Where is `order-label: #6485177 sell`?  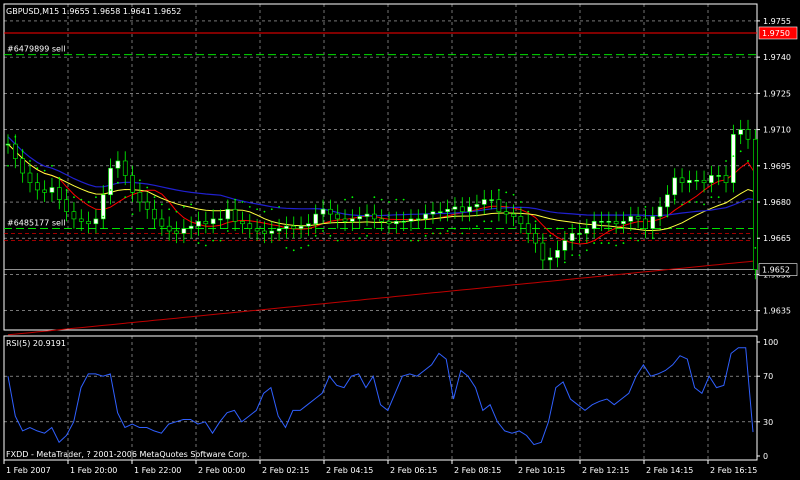 order-label: #6485177 sell is located at coordinates (36, 223).